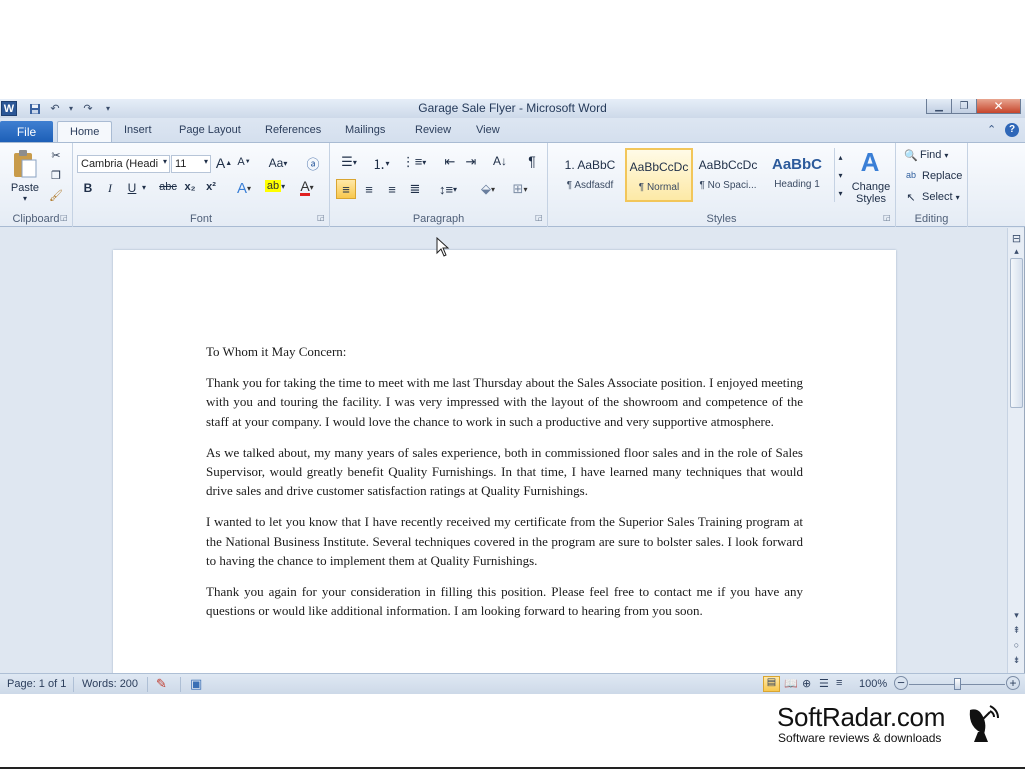 This screenshot has height=769, width=1025. I want to click on justify-icon: ≣, so click(415, 189).